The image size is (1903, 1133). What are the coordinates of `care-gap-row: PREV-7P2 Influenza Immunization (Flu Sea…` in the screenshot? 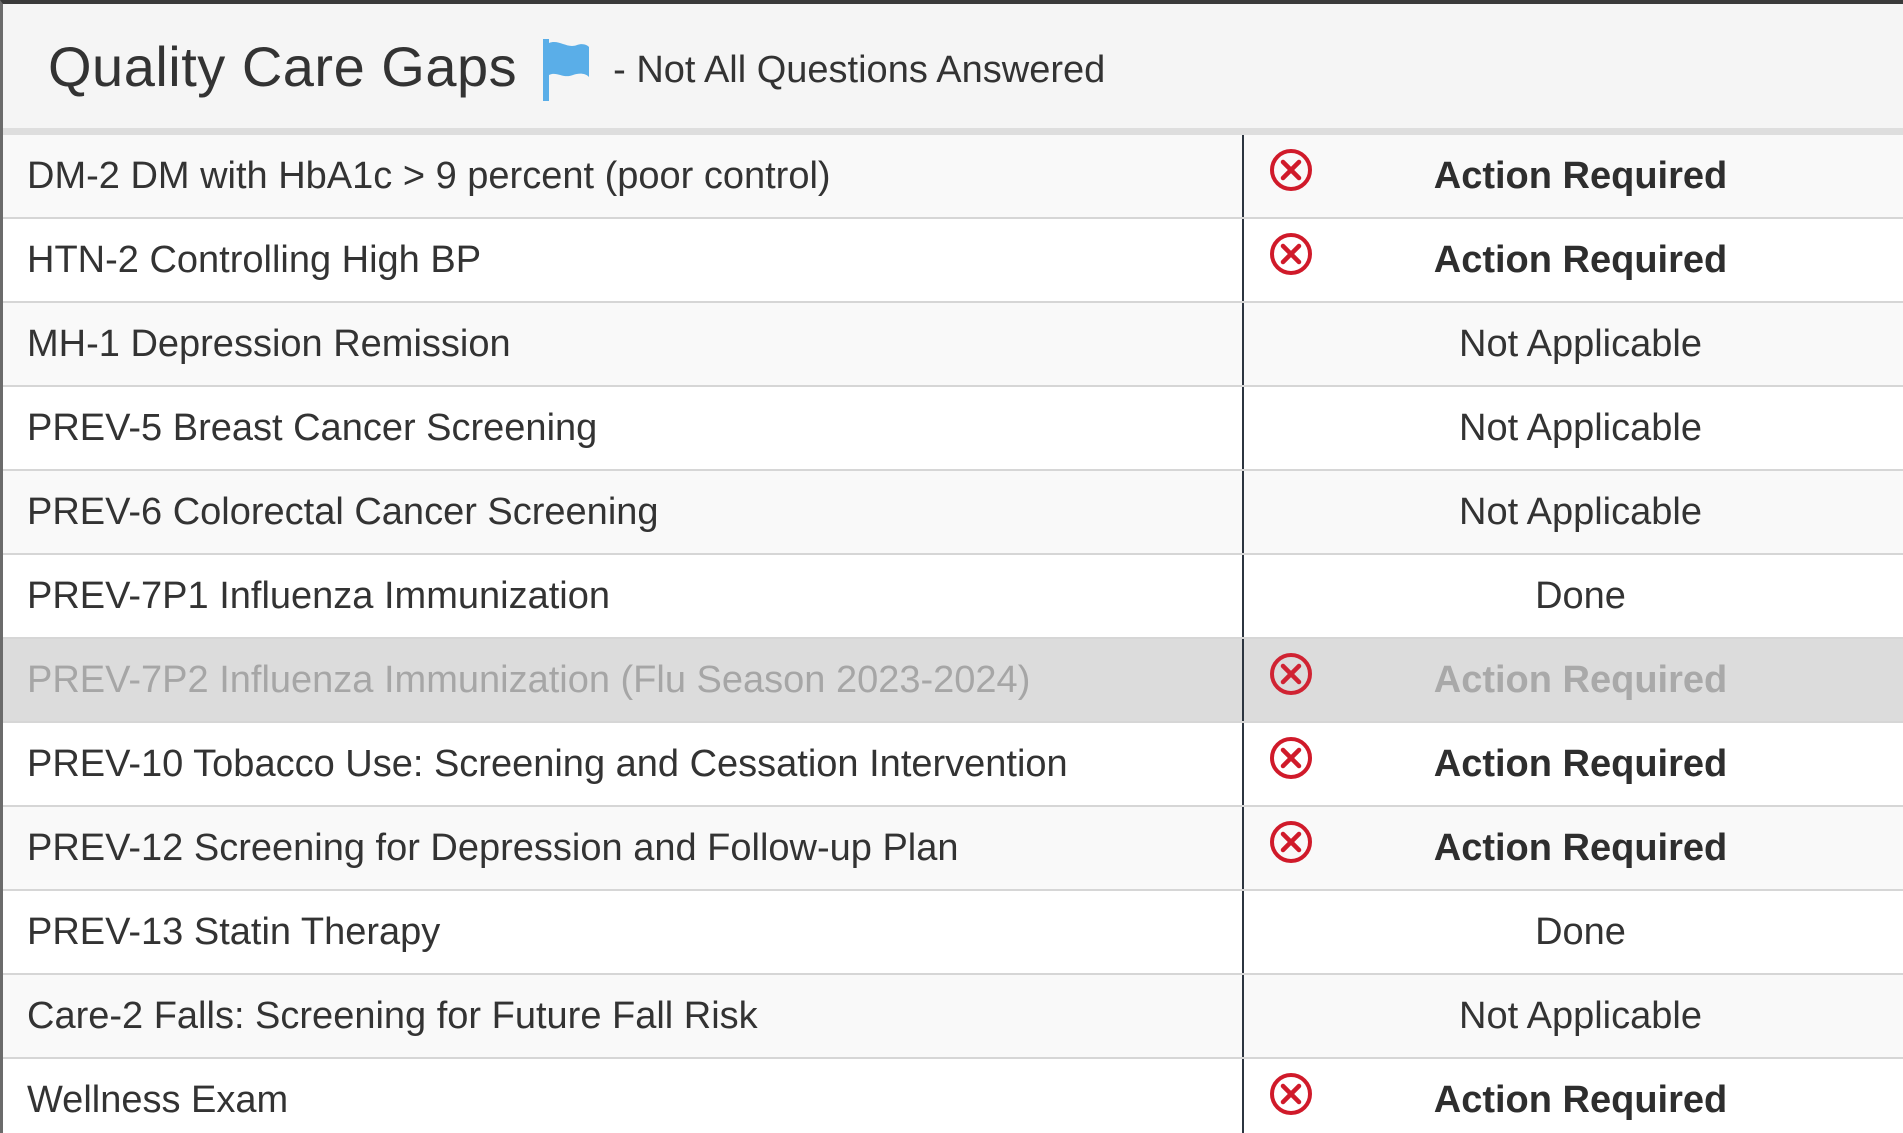 It's located at (953, 681).